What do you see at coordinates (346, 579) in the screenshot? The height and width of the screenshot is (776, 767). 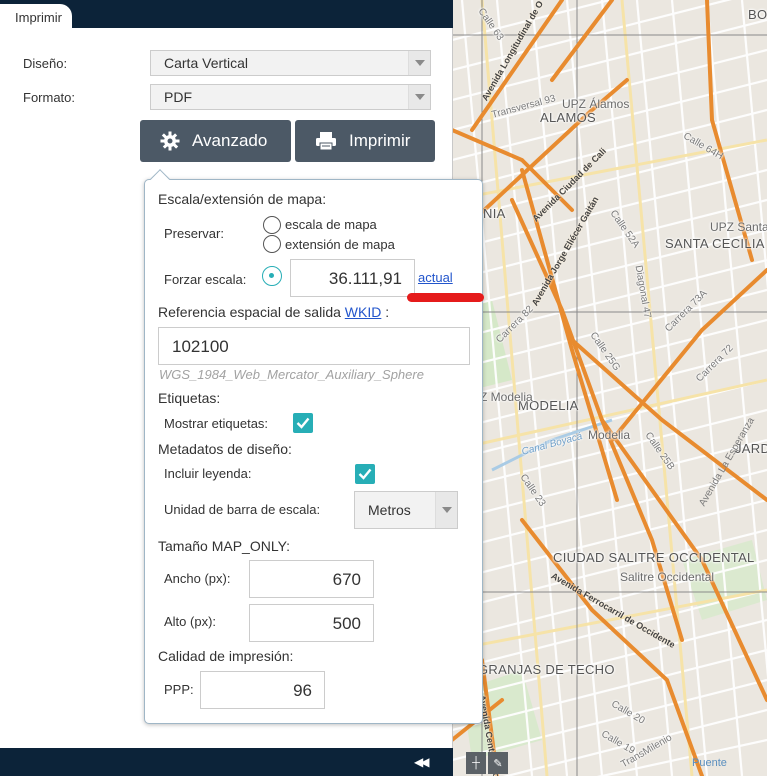 I see `width-value: 670` at bounding box center [346, 579].